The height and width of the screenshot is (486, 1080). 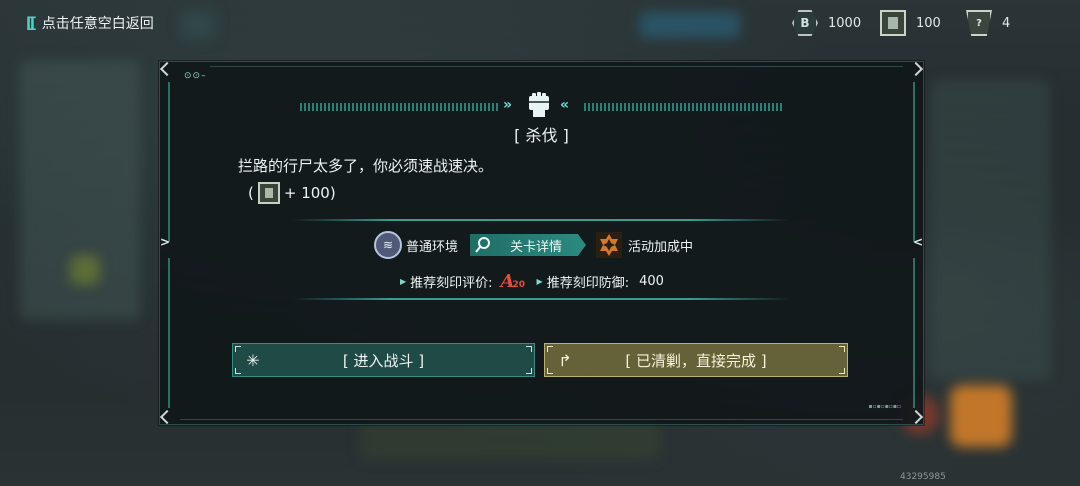 I want to click on magnifier-icon, so click(x=483, y=245).